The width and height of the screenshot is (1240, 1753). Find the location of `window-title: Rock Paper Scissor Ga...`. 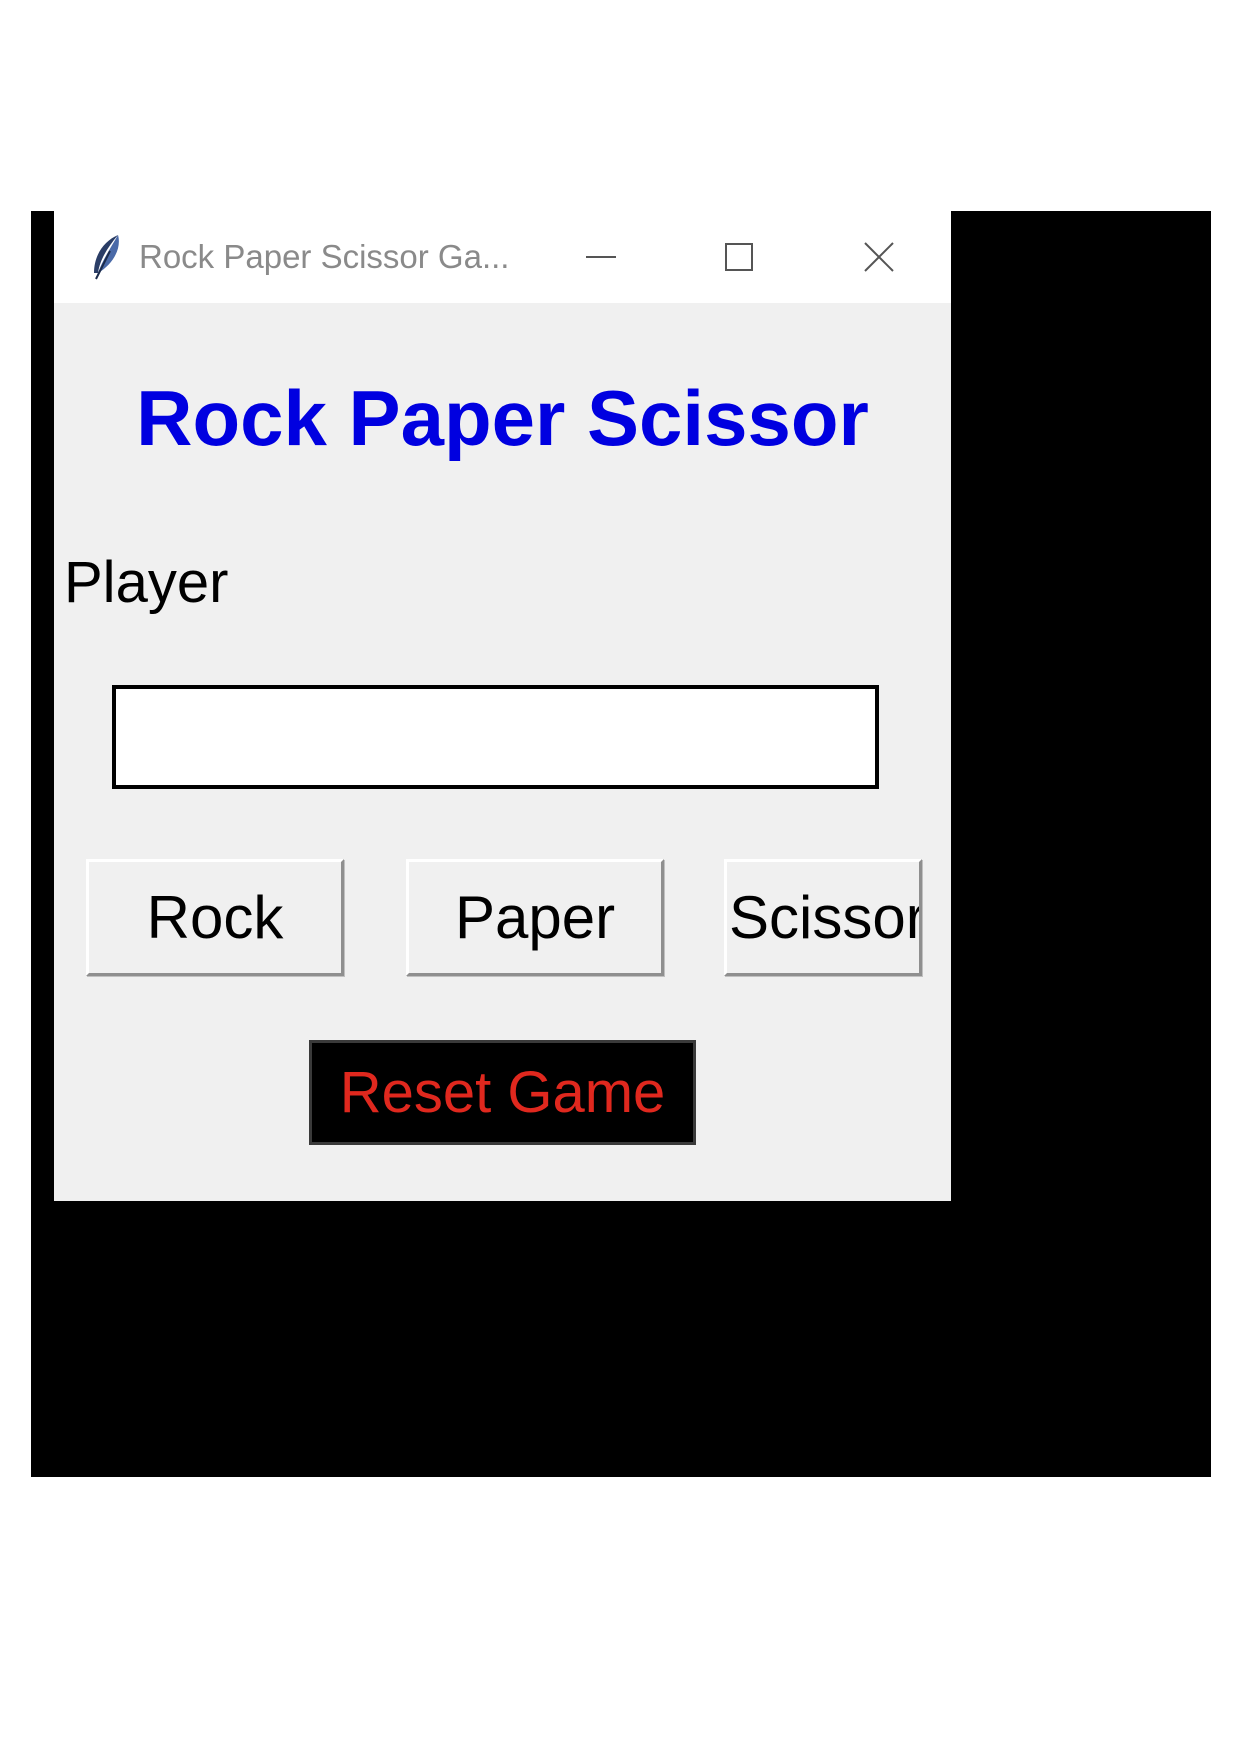

window-title: Rock Paper Scissor Ga... is located at coordinates (324, 256).